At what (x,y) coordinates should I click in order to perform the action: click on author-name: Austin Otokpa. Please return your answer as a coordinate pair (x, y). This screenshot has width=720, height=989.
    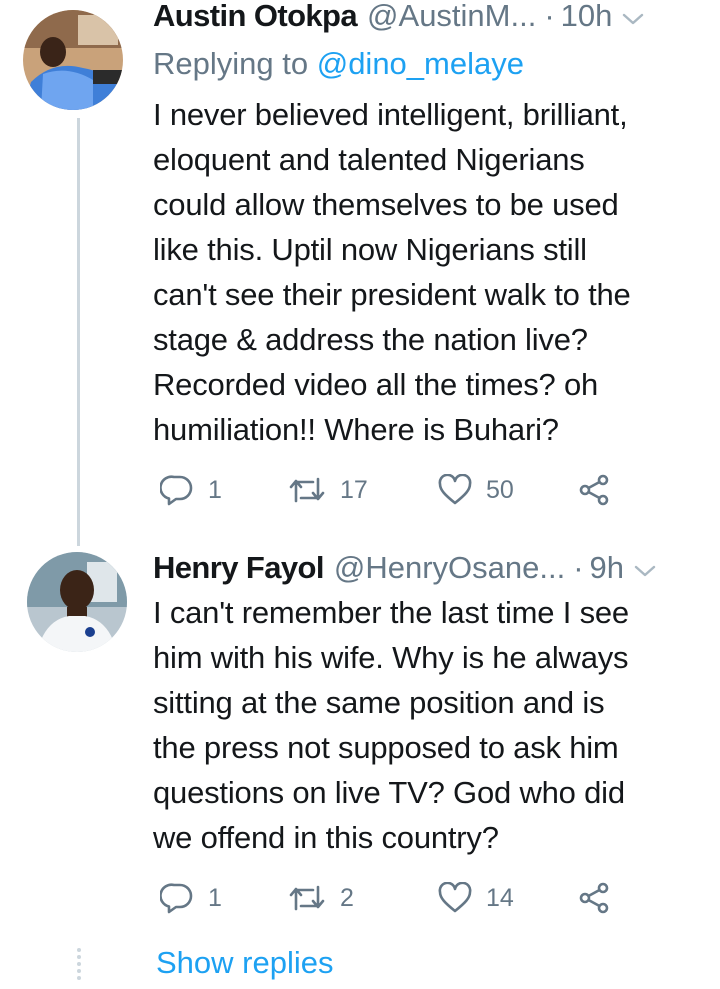
    Looking at the image, I should click on (255, 18).